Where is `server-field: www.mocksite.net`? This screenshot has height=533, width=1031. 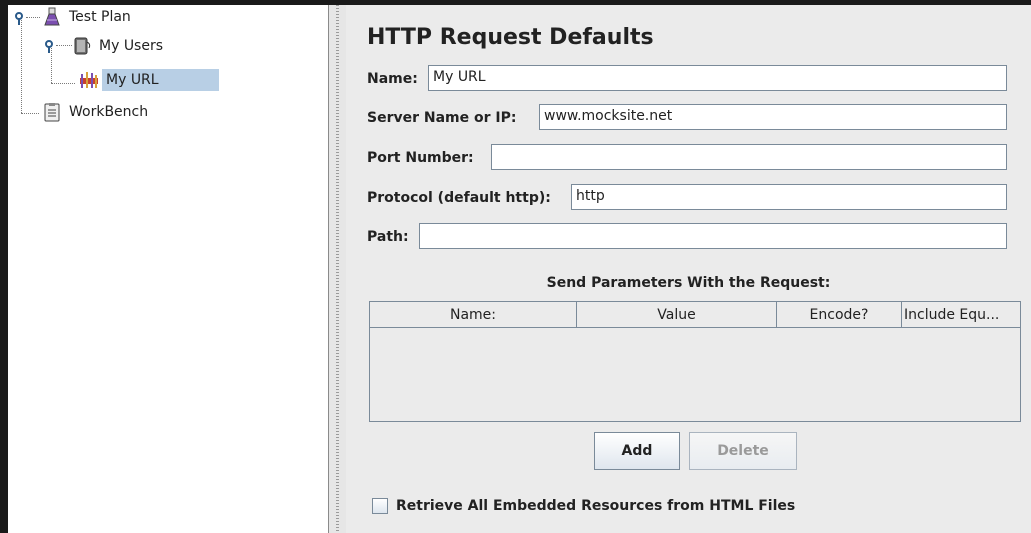 server-field: www.mocksite.net is located at coordinates (773, 117).